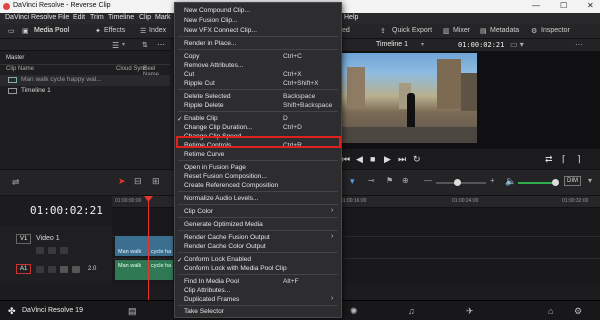 Image resolution: width=600 pixels, height=320 pixels. I want to click on solo-button, so click(64, 269).